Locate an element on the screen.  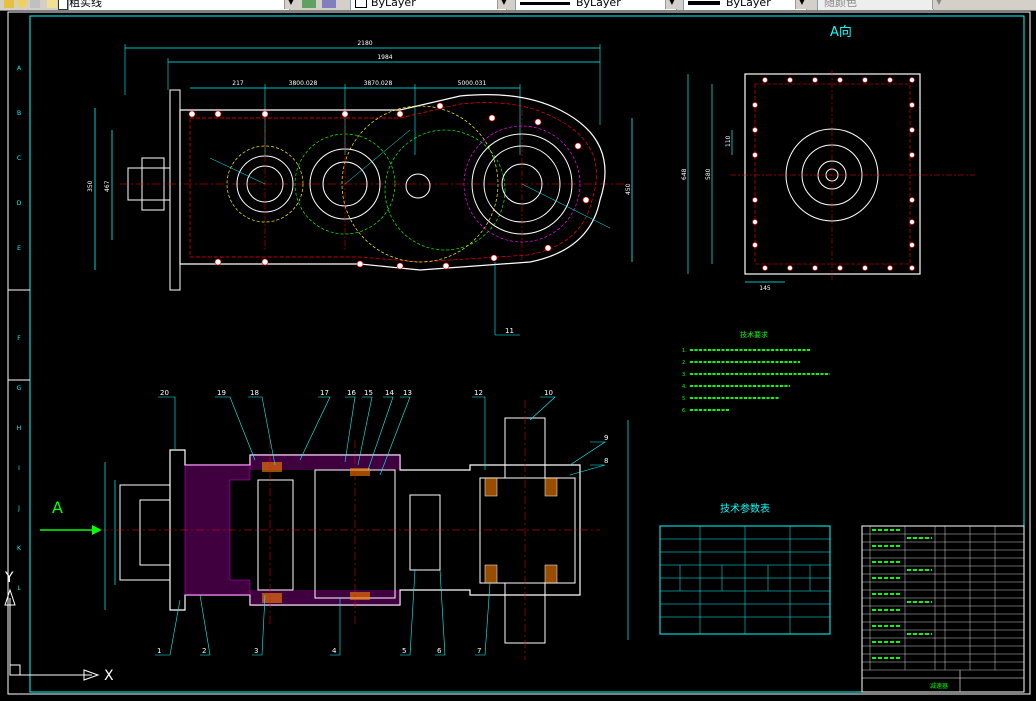
zone-label: G is located at coordinates (19, 388).